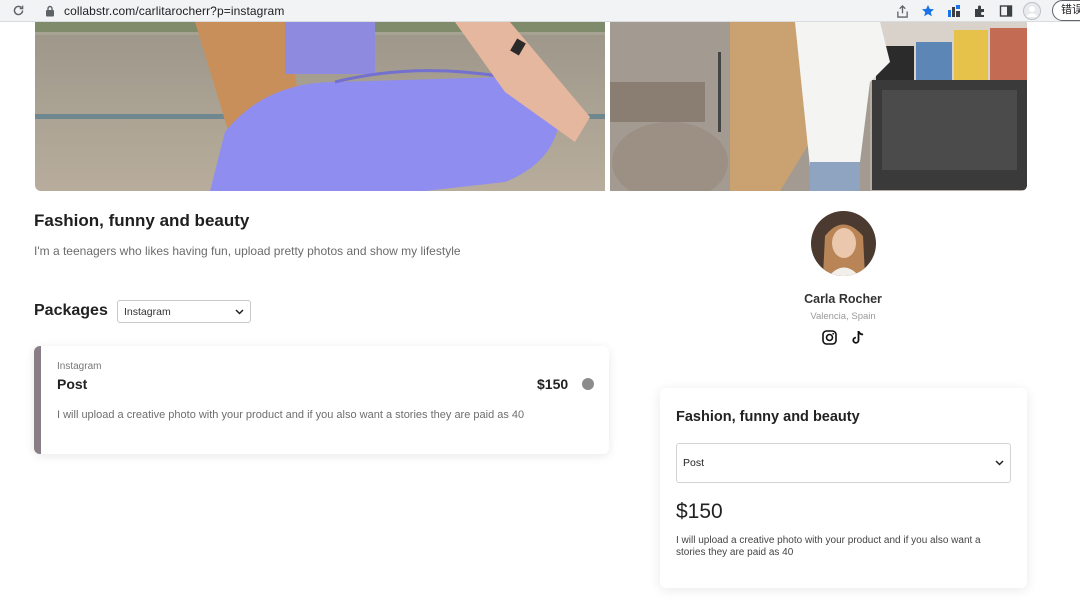 The width and height of the screenshot is (1080, 606). Describe the element at coordinates (928, 11) in the screenshot. I see `bookmark-star-icon` at that location.